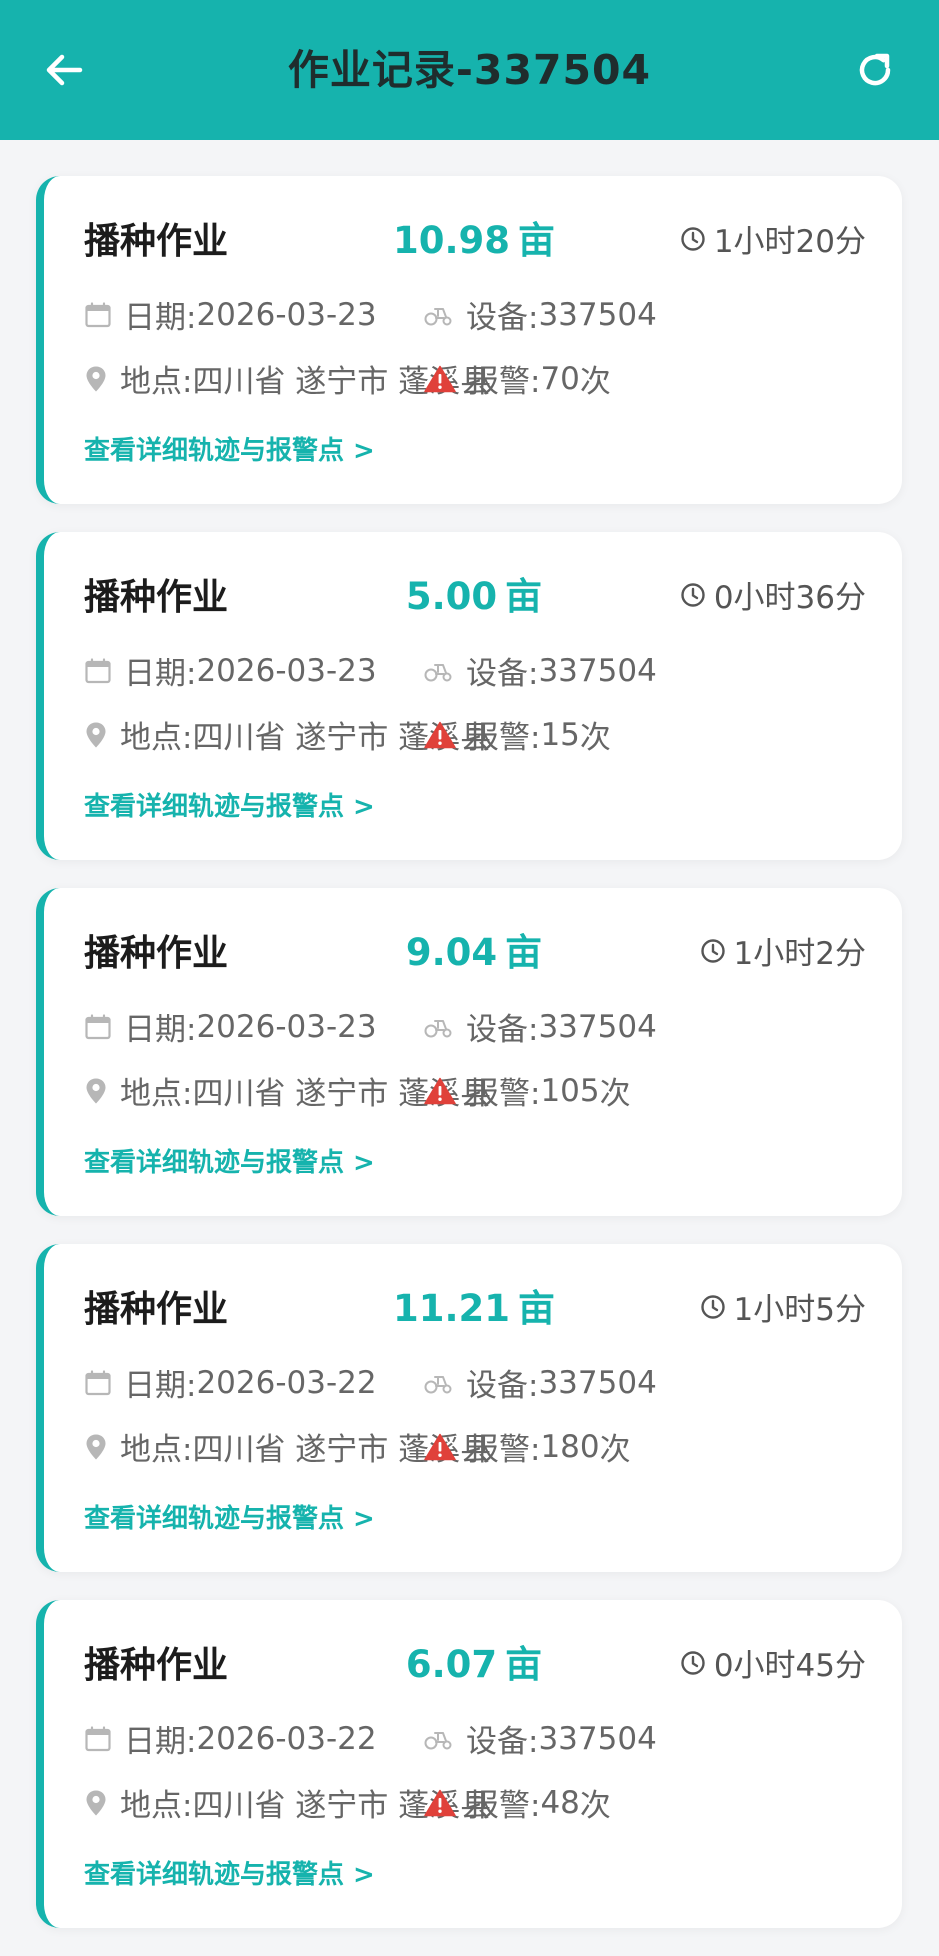  I want to click on duration-value: 1小时20分, so click(789, 242).